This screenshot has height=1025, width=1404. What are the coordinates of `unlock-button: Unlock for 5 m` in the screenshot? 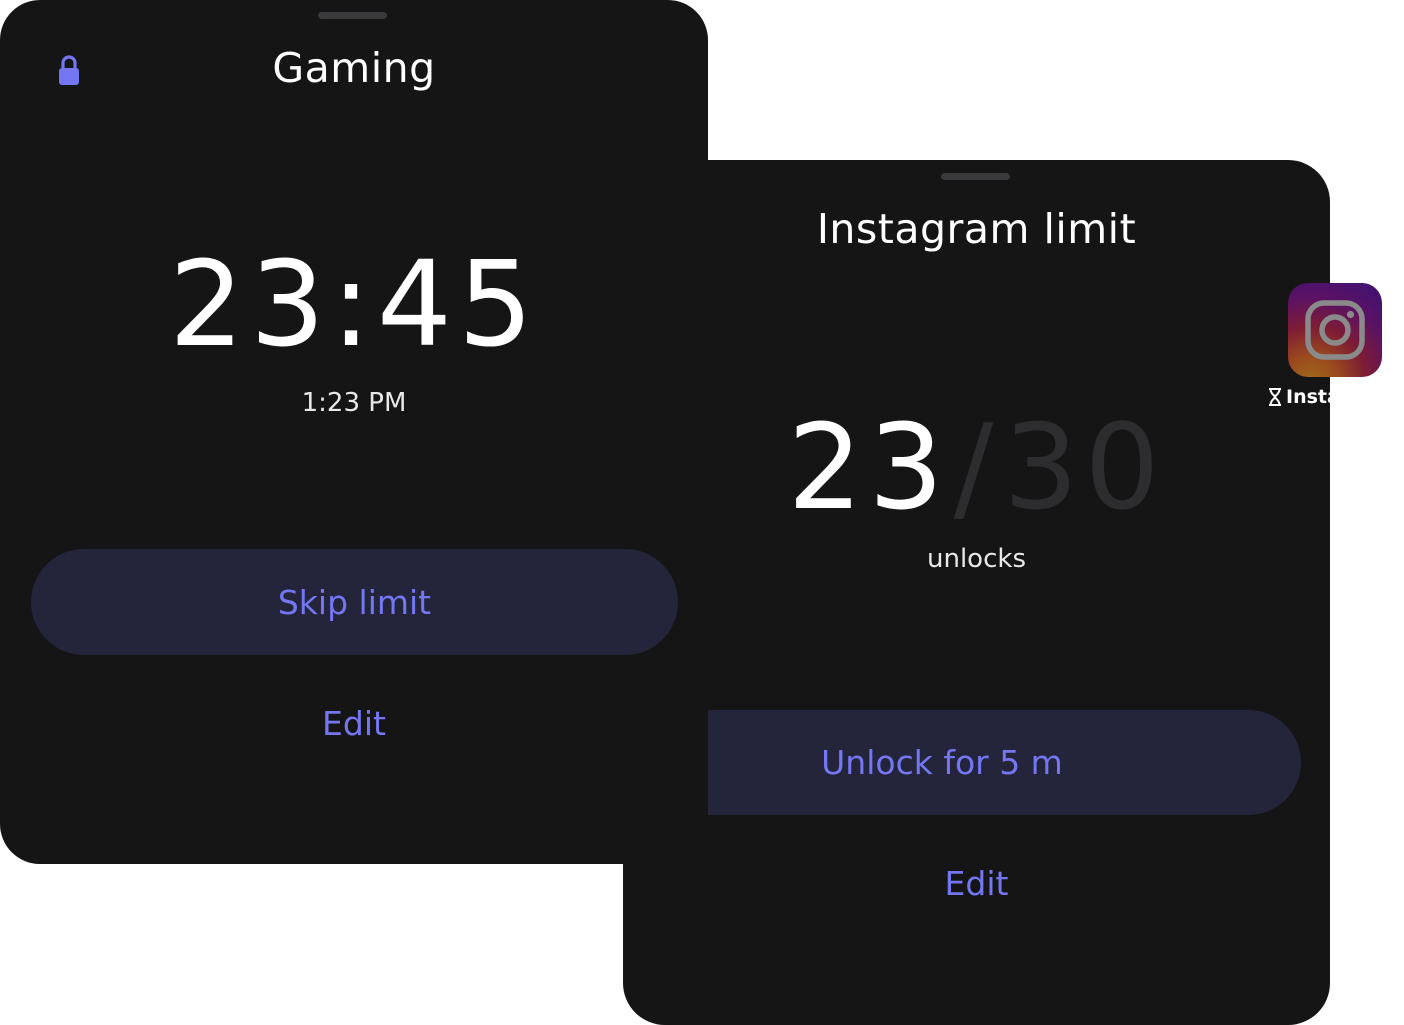 It's located at (962, 762).